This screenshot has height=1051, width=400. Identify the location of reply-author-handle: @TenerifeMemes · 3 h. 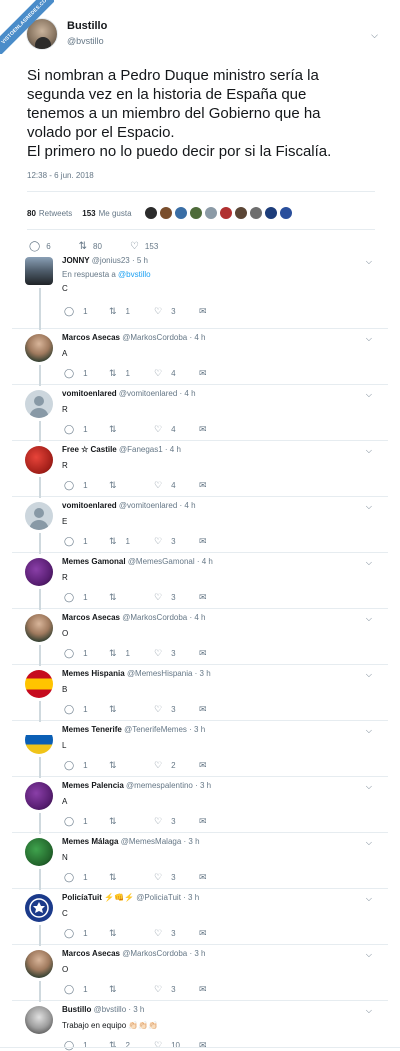
(164, 729).